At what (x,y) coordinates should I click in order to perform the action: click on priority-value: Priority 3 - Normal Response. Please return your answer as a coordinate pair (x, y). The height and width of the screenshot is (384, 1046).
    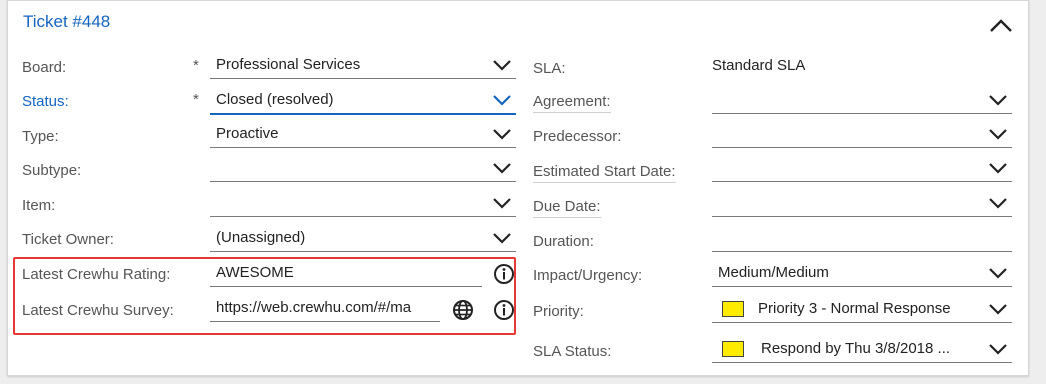
    Looking at the image, I should click on (854, 308).